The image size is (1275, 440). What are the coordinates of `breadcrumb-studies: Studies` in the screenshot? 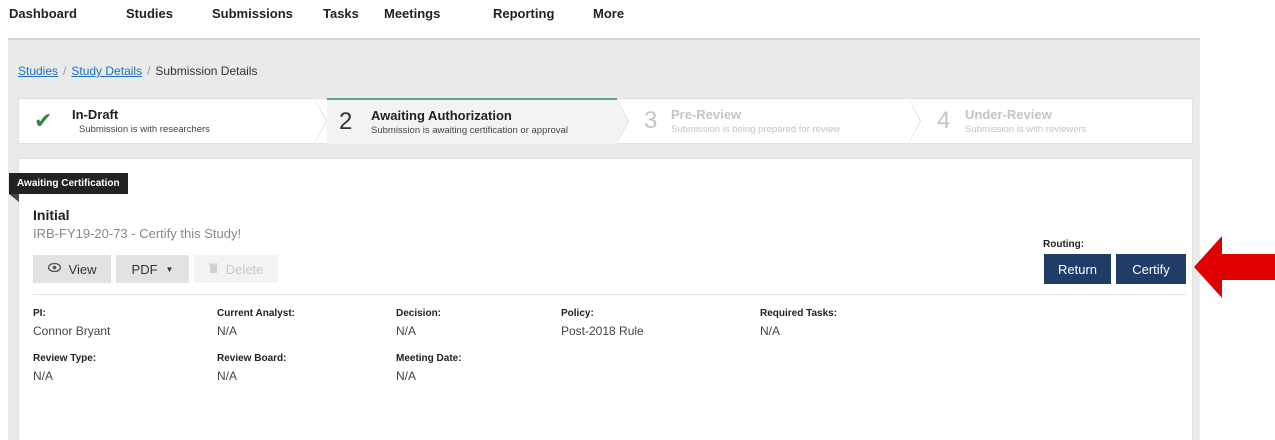 It's located at (38, 71).